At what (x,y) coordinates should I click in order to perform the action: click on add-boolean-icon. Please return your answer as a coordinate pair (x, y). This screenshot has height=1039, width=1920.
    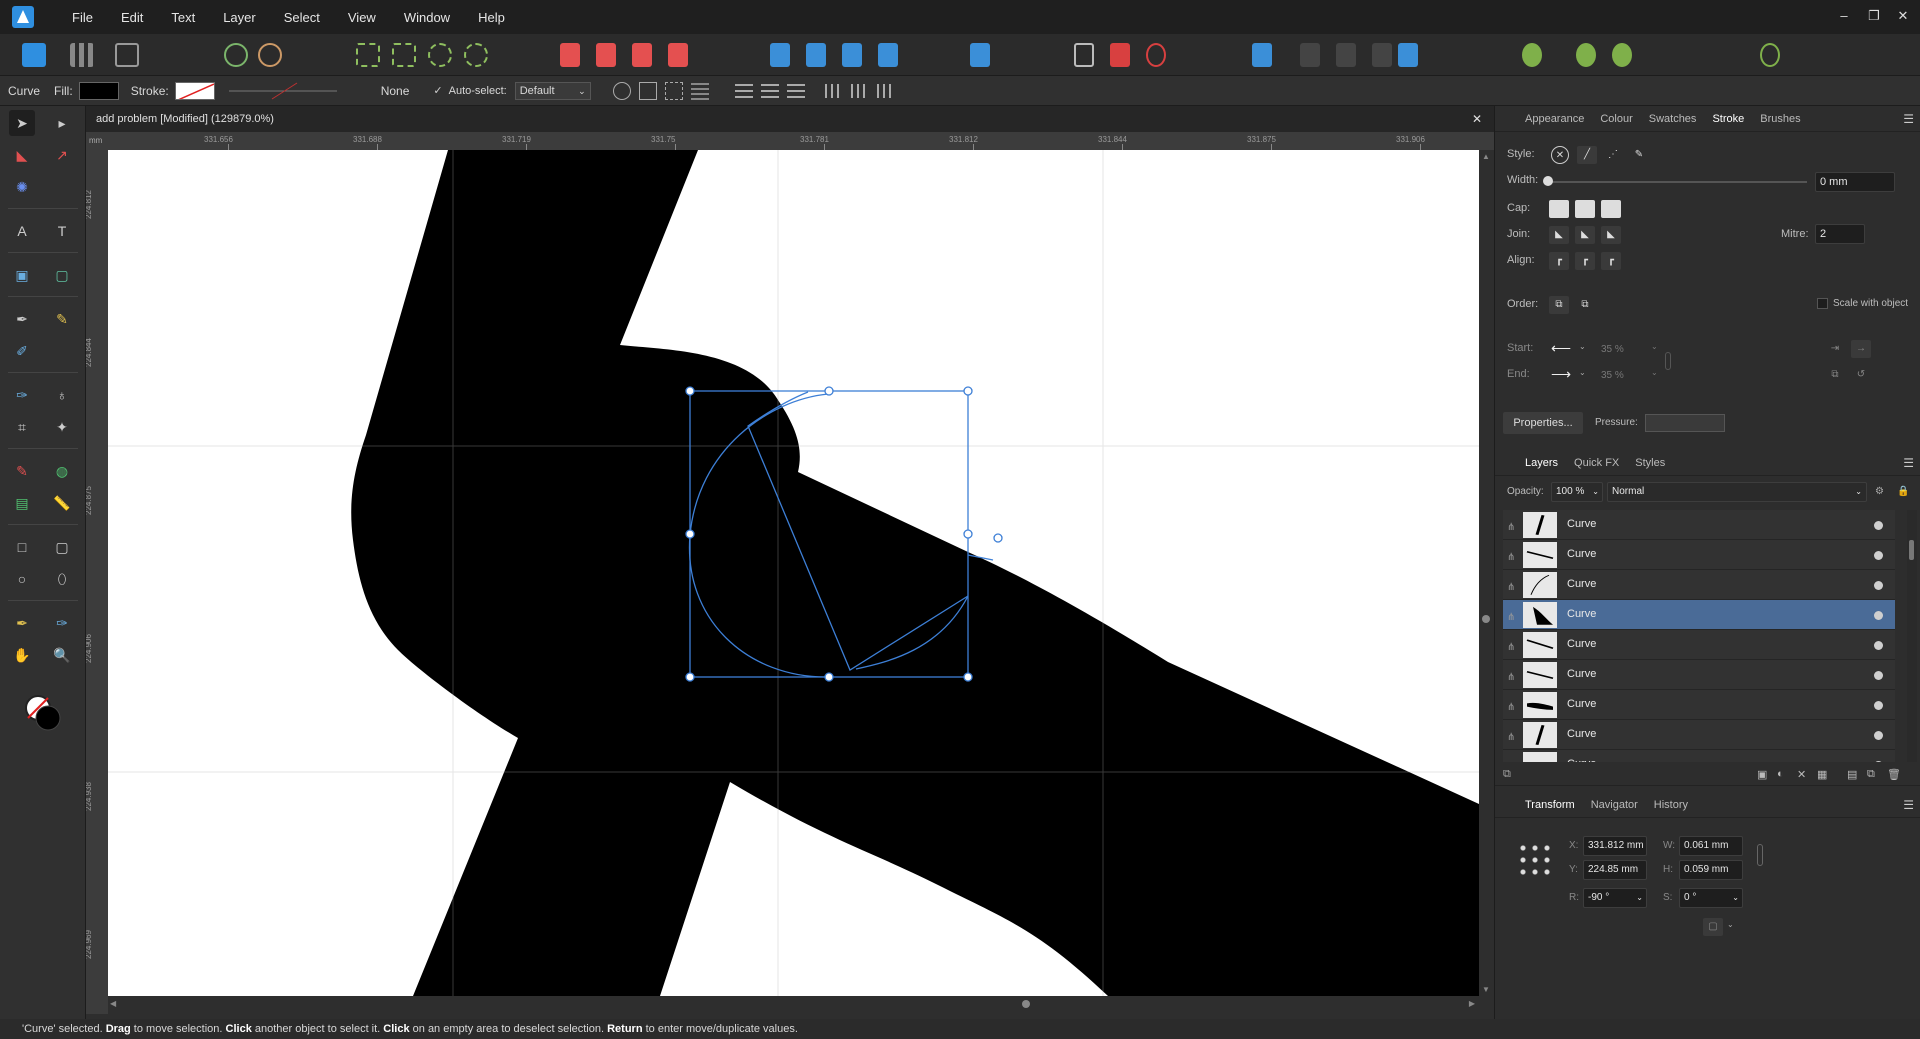
    Looking at the image, I should click on (570, 55).